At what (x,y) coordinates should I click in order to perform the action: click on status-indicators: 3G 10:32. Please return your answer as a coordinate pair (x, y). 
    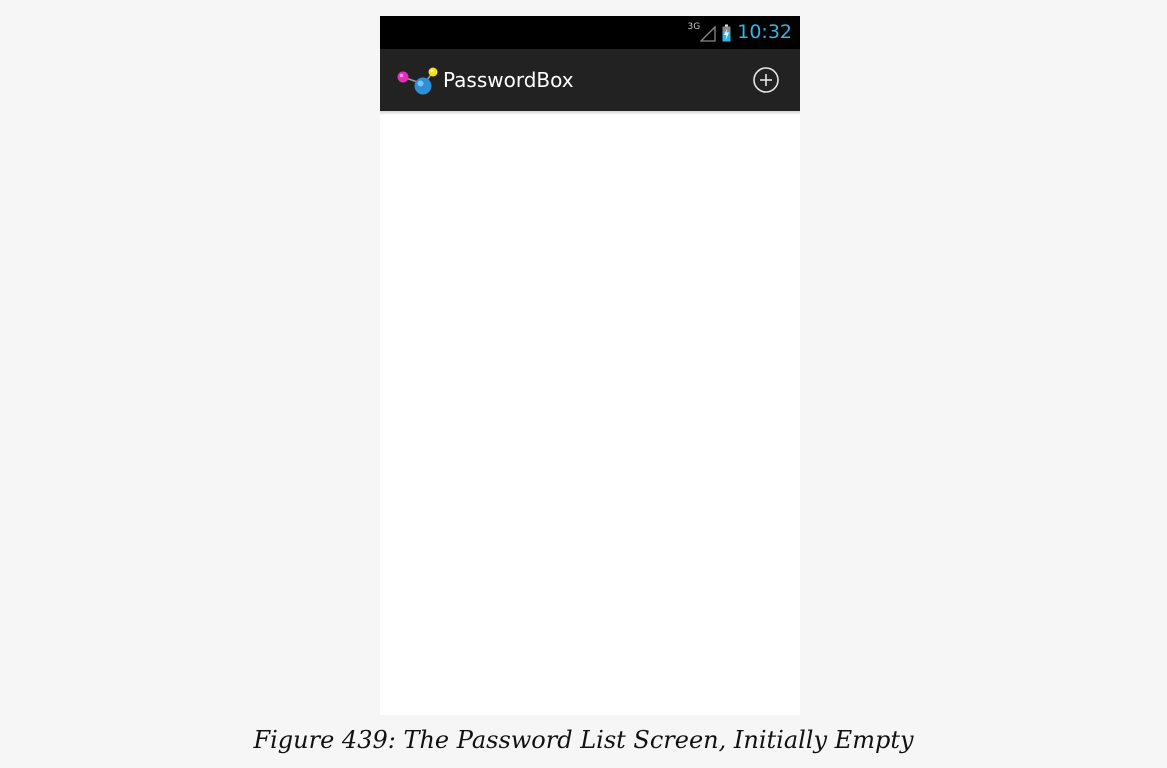
    Looking at the image, I should click on (740, 32).